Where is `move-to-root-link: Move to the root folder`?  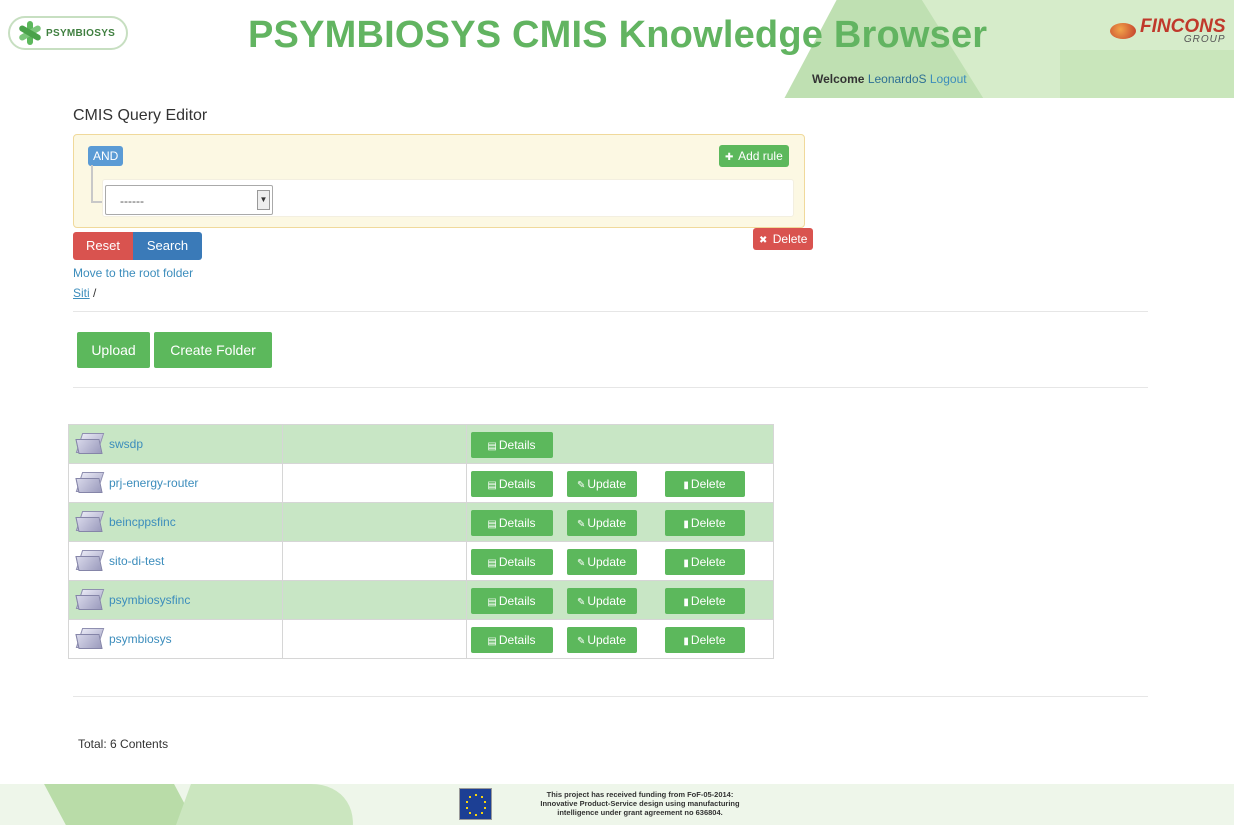
move-to-root-link: Move to the root folder is located at coordinates (133, 273).